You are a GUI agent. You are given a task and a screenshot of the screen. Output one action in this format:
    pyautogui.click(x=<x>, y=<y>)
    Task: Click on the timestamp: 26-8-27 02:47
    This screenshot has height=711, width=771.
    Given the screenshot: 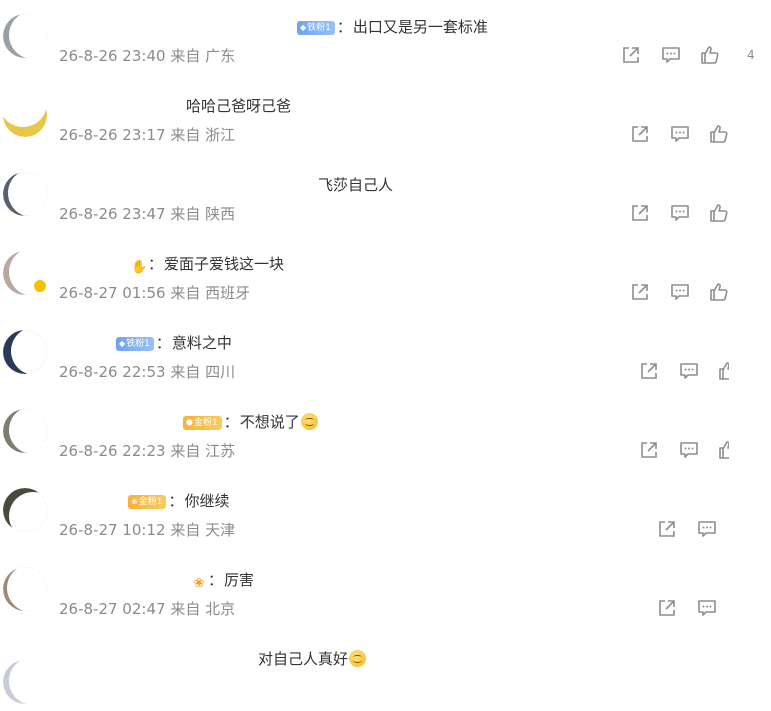 What is the action you would take?
    pyautogui.click(x=112, y=609)
    